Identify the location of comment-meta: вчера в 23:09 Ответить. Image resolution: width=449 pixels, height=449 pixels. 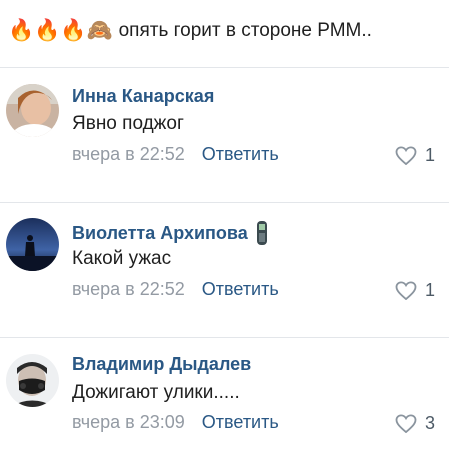
(175, 422).